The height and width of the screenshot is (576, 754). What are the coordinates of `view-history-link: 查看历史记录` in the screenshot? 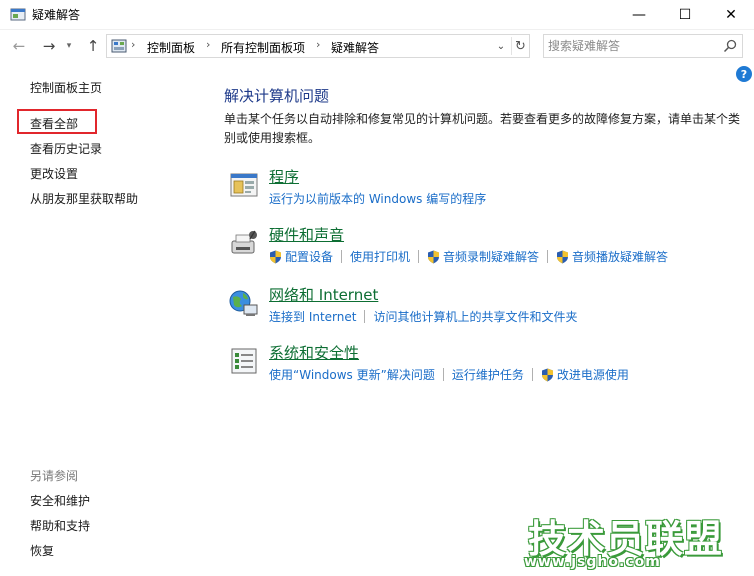 It's located at (66, 148).